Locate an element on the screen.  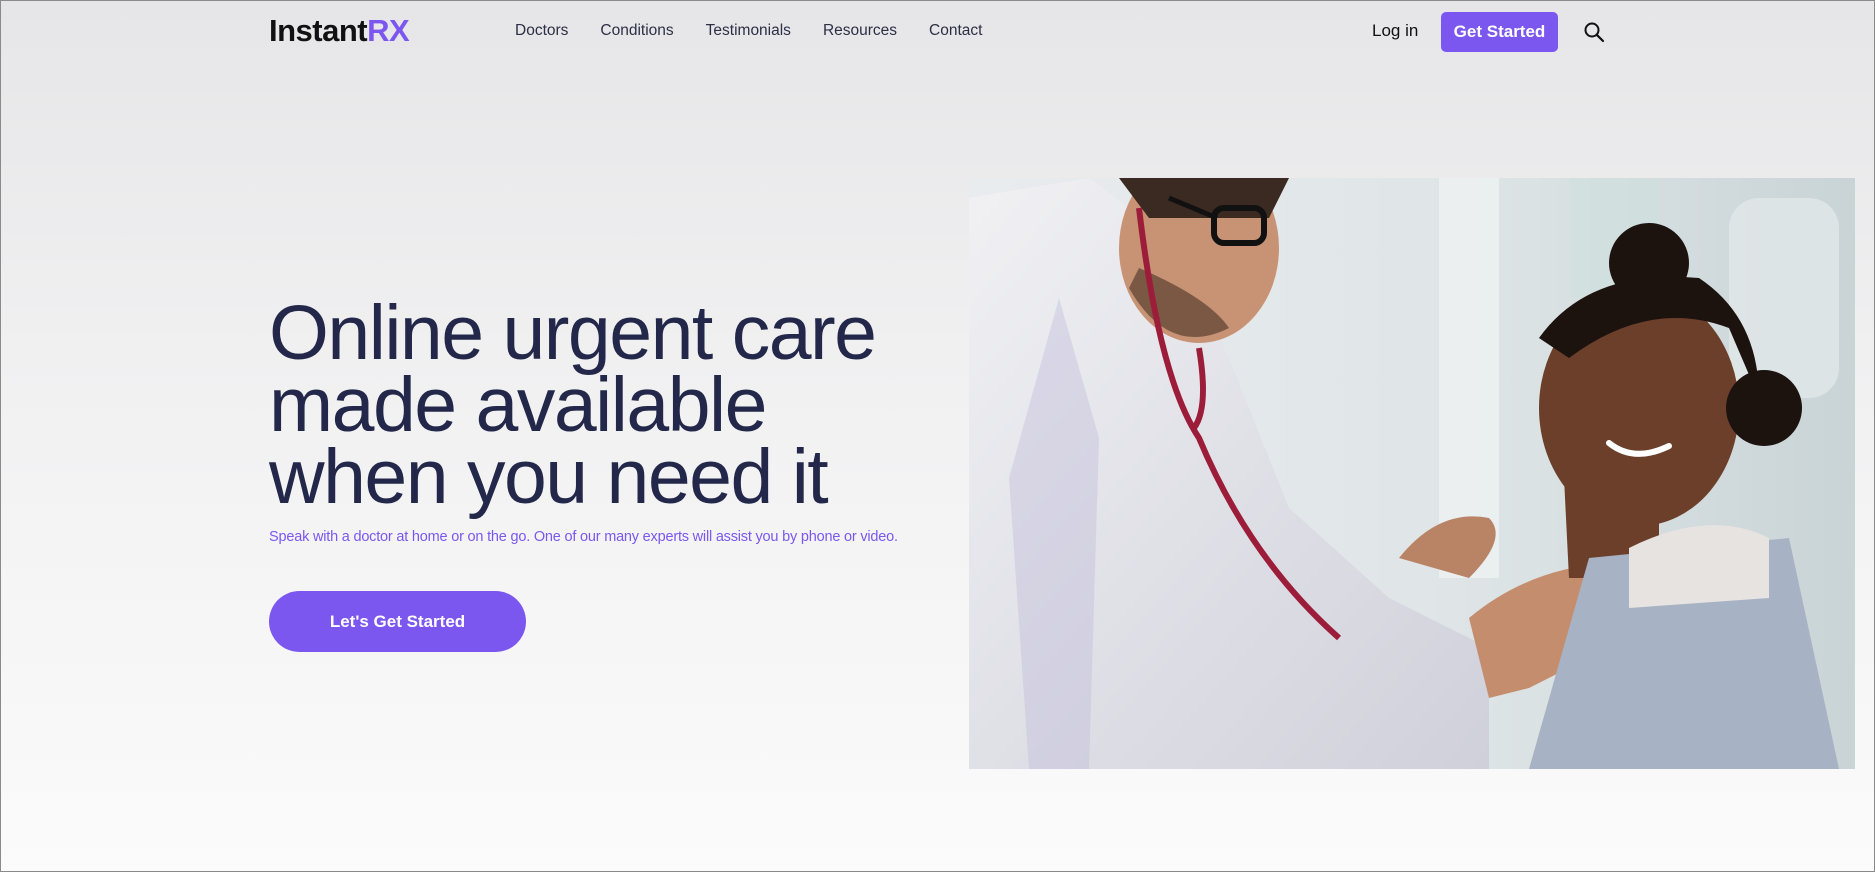
logo: InstantRX is located at coordinates (339, 31).